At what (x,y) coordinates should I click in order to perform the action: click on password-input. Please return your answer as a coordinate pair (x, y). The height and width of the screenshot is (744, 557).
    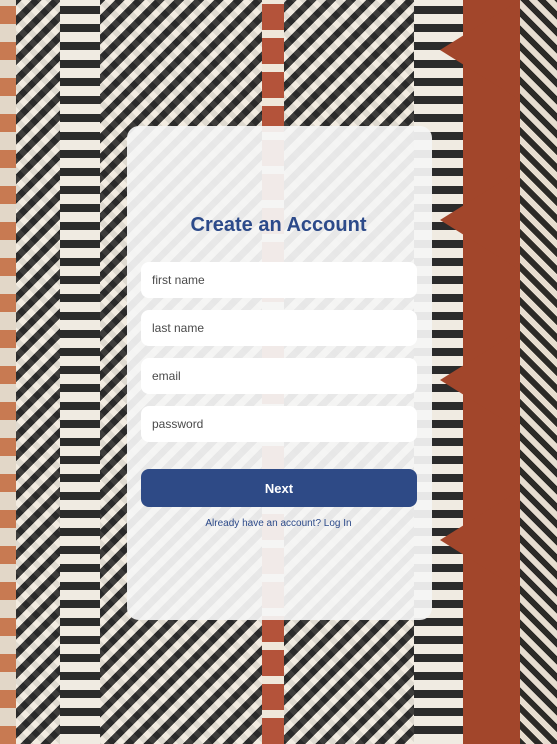
    Looking at the image, I should click on (279, 424).